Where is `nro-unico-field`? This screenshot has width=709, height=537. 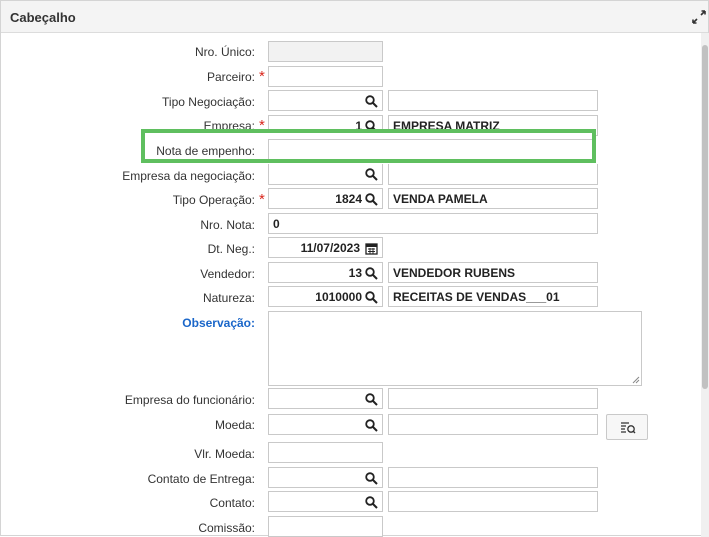
nro-unico-field is located at coordinates (325, 51).